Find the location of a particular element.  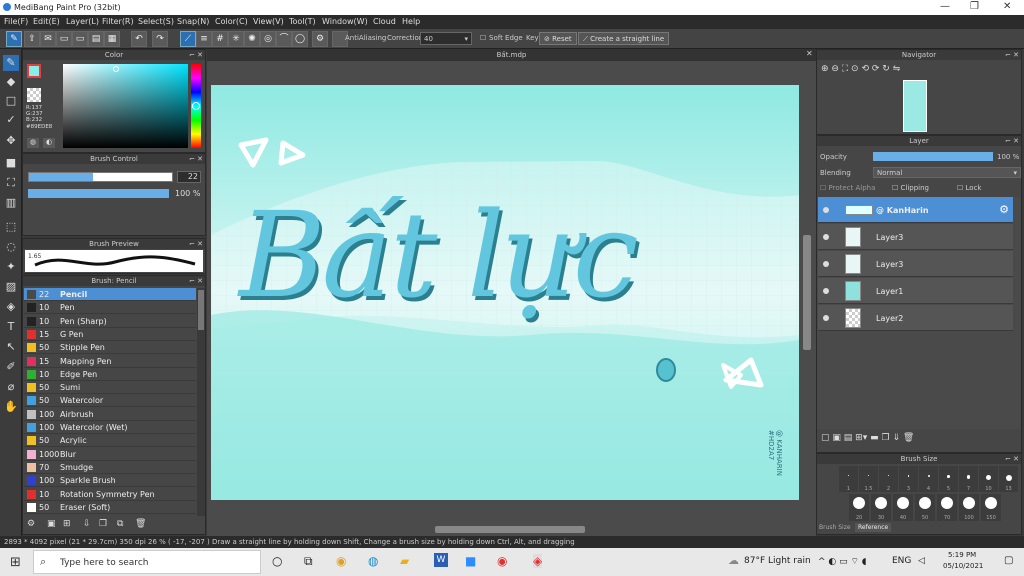

radial-snap-icon: ✺ is located at coordinates (252, 39).